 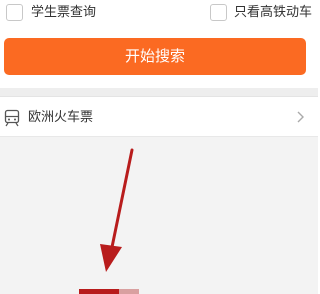 What do you see at coordinates (273, 12) in the screenshot?
I see `high-speed-only-label: 只看高铁动车` at bounding box center [273, 12].